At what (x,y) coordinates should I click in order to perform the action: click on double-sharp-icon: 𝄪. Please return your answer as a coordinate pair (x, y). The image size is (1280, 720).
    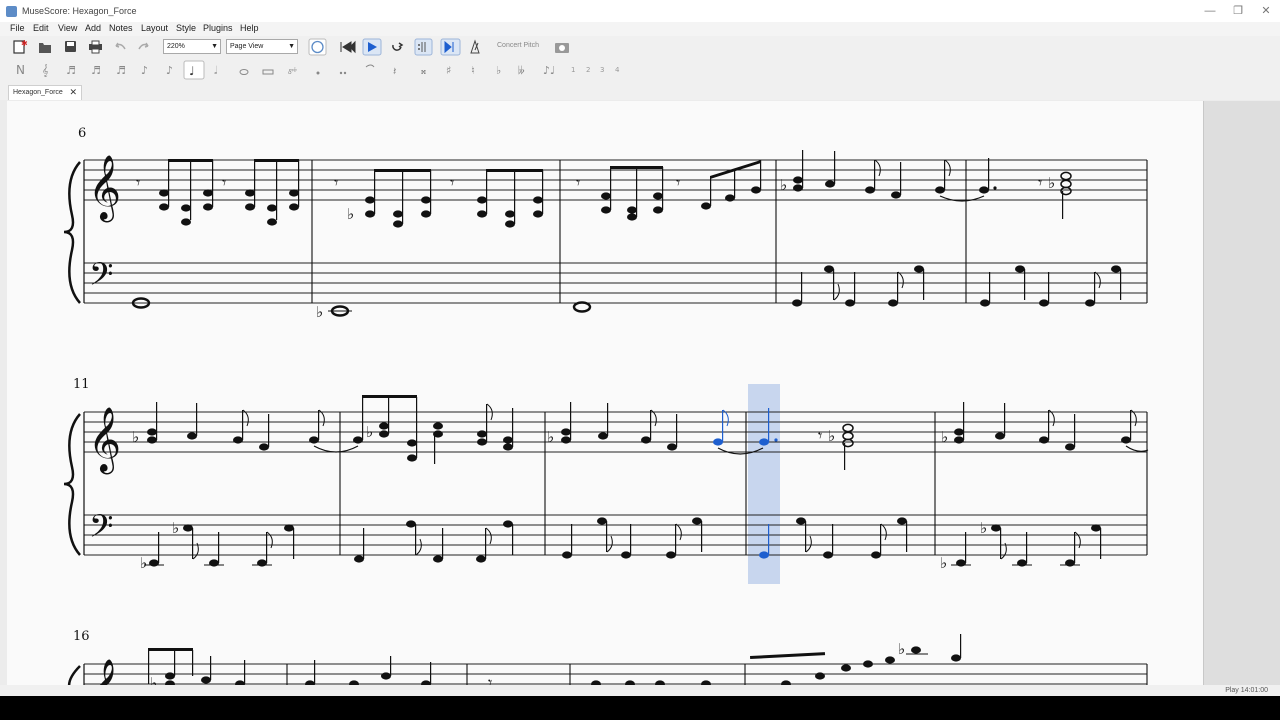
    Looking at the image, I should click on (423, 70).